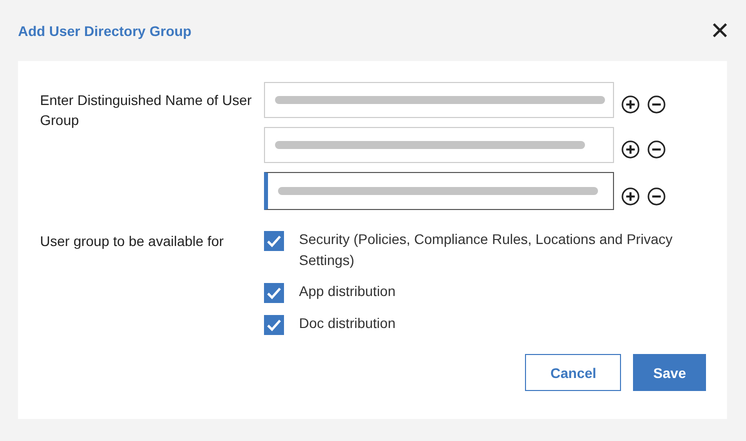 The image size is (746, 441). What do you see at coordinates (105, 30) in the screenshot?
I see `dialog-title: Add User Directory Group` at bounding box center [105, 30].